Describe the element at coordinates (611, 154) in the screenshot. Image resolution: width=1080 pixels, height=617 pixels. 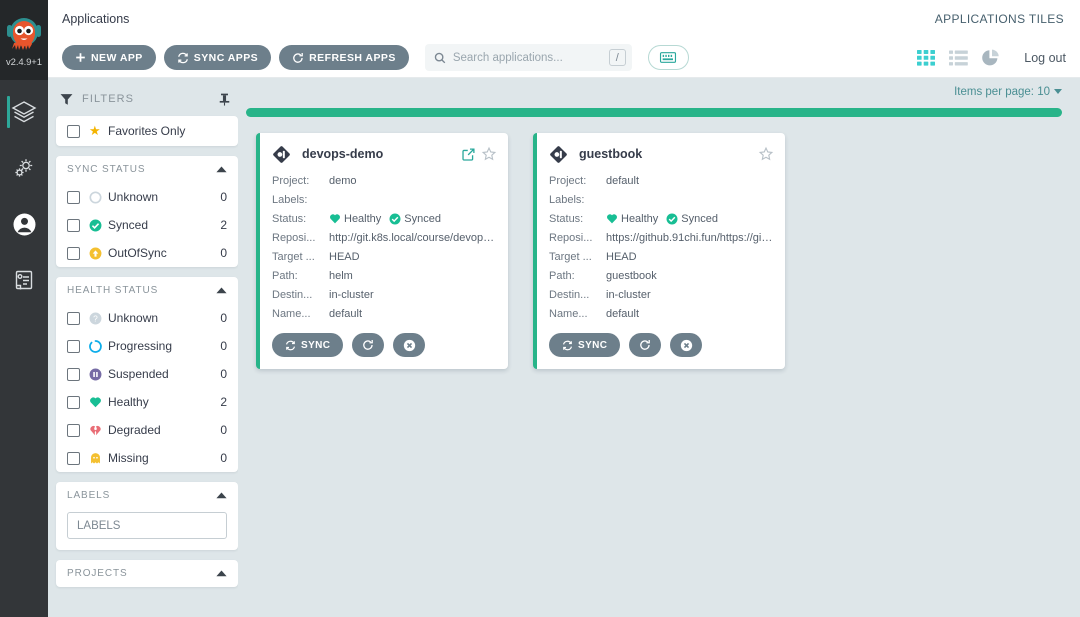
I see `application-name: guestbook` at that location.